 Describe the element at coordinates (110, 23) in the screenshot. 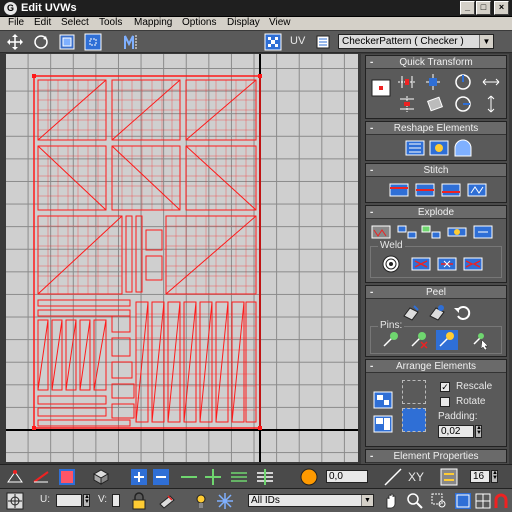

I see `menu-tools: Tools` at that location.